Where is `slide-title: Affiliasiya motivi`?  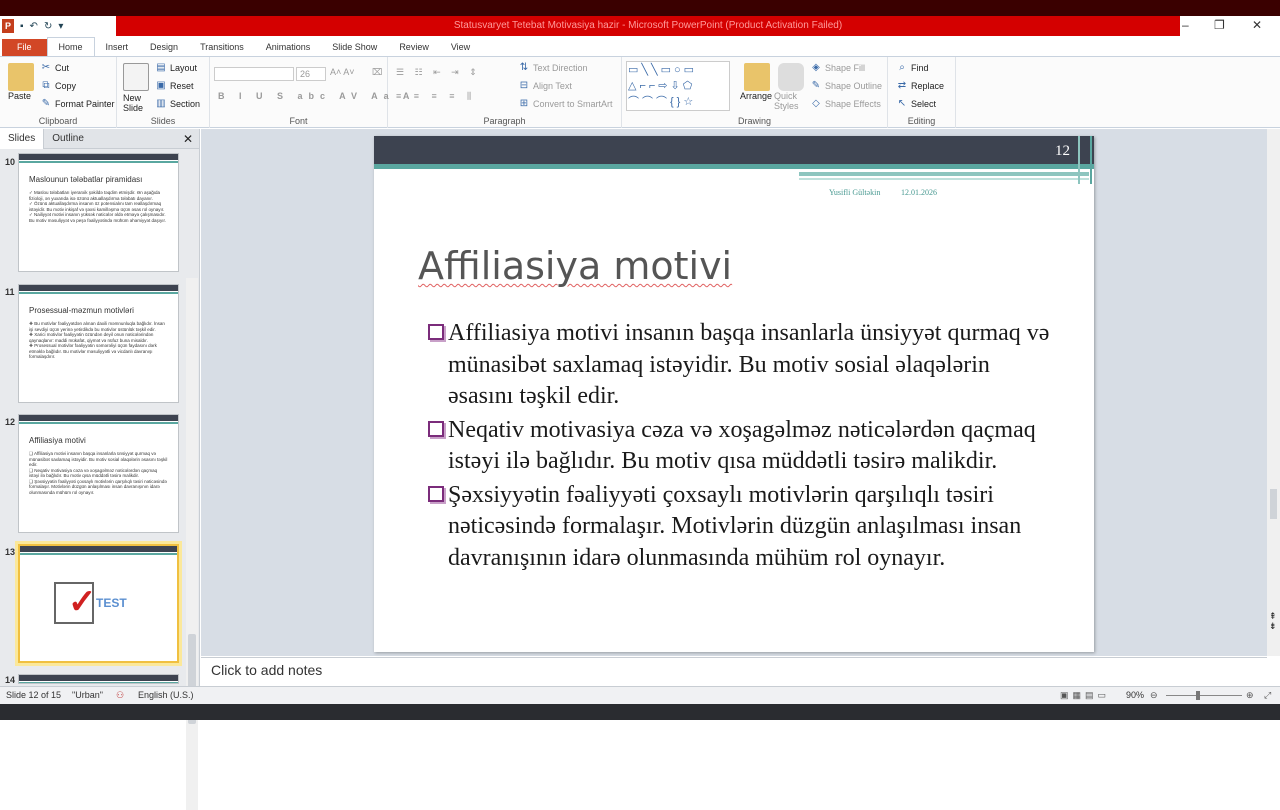 slide-title: Affiliasiya motivi is located at coordinates (575, 266).